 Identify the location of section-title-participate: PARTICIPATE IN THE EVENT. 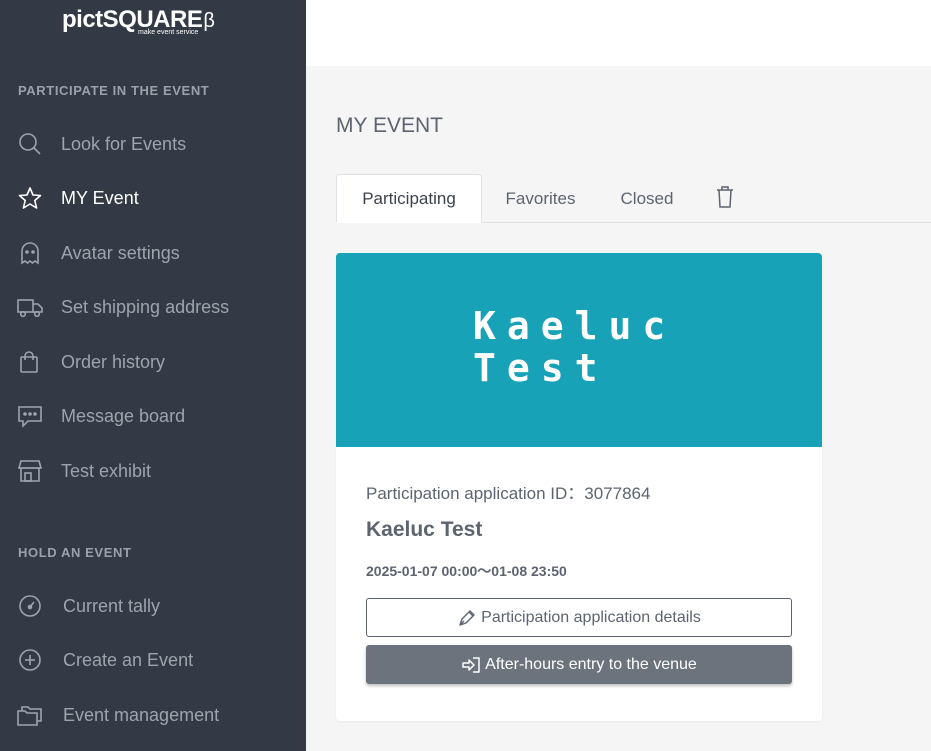
(114, 90).